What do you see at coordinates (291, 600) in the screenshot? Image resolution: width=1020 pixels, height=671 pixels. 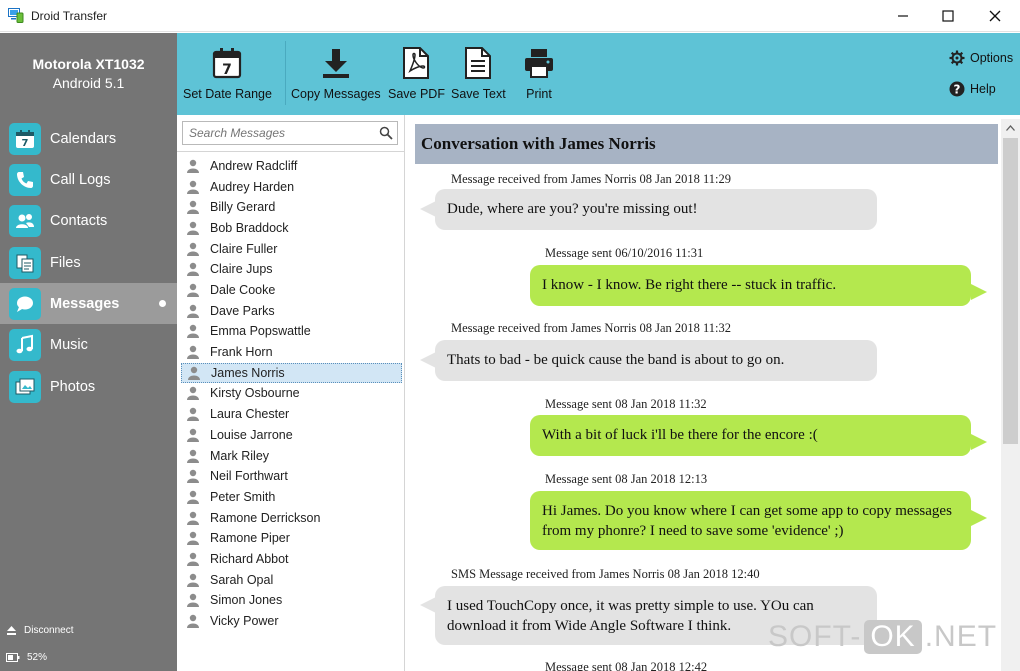 I see `contact-list-item: Simon Jones` at bounding box center [291, 600].